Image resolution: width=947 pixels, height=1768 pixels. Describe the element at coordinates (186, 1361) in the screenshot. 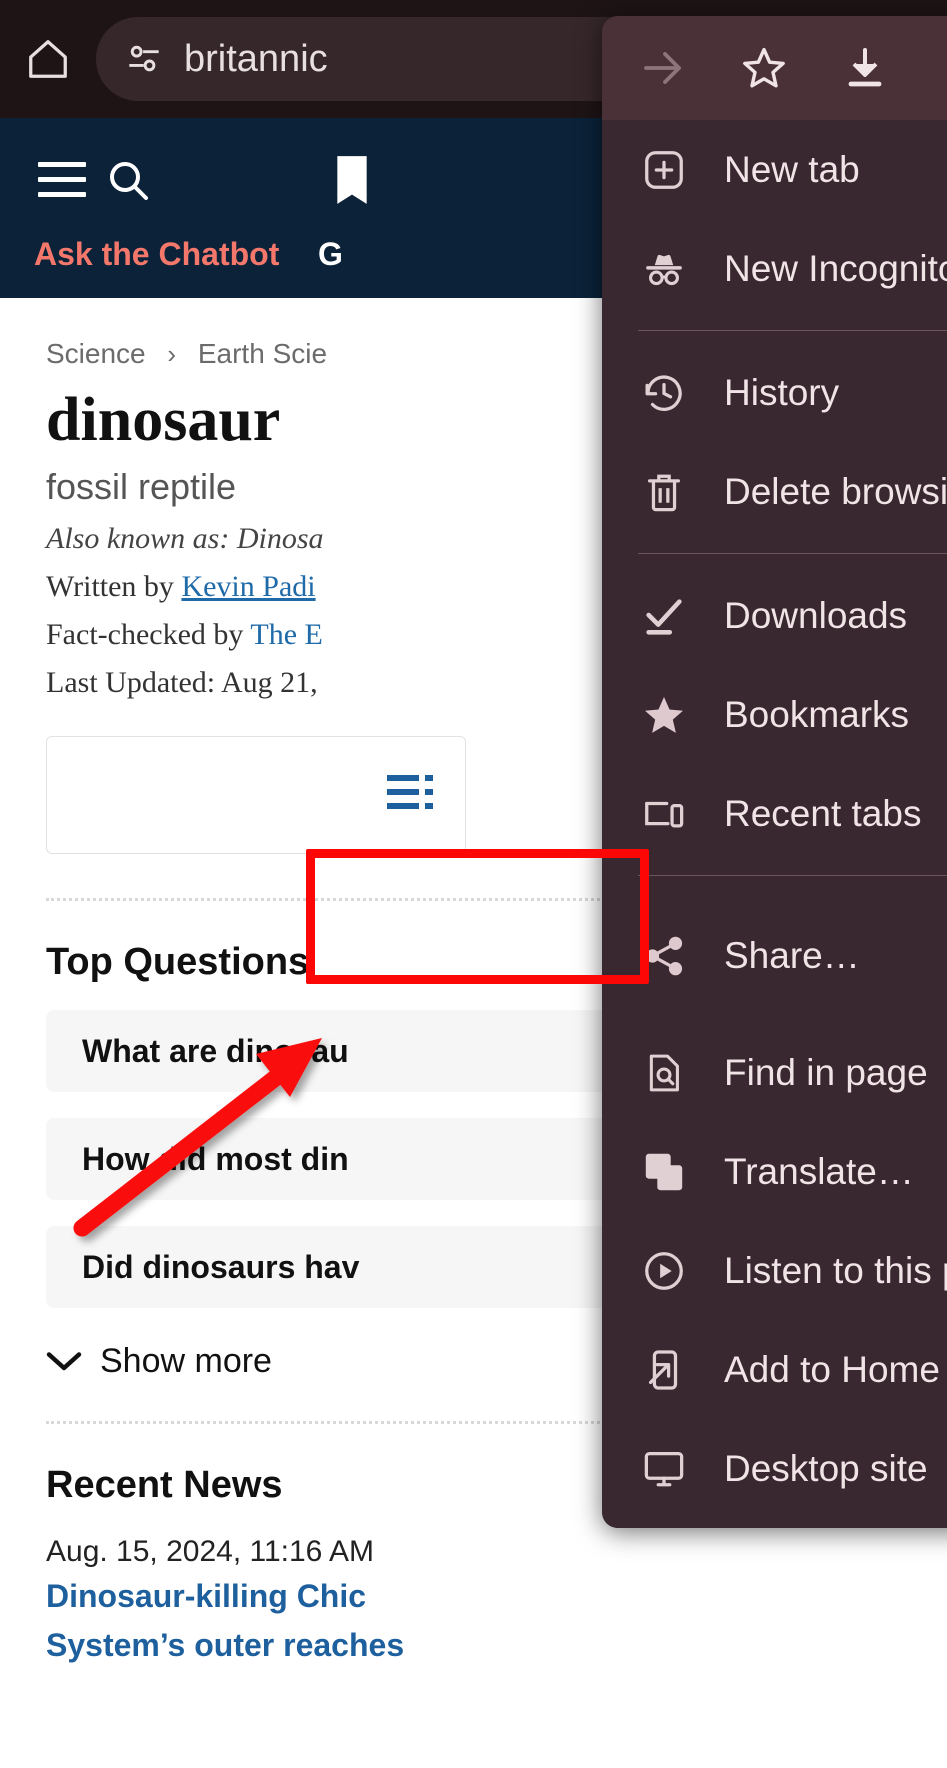

I see `show-more-label: Show more` at that location.